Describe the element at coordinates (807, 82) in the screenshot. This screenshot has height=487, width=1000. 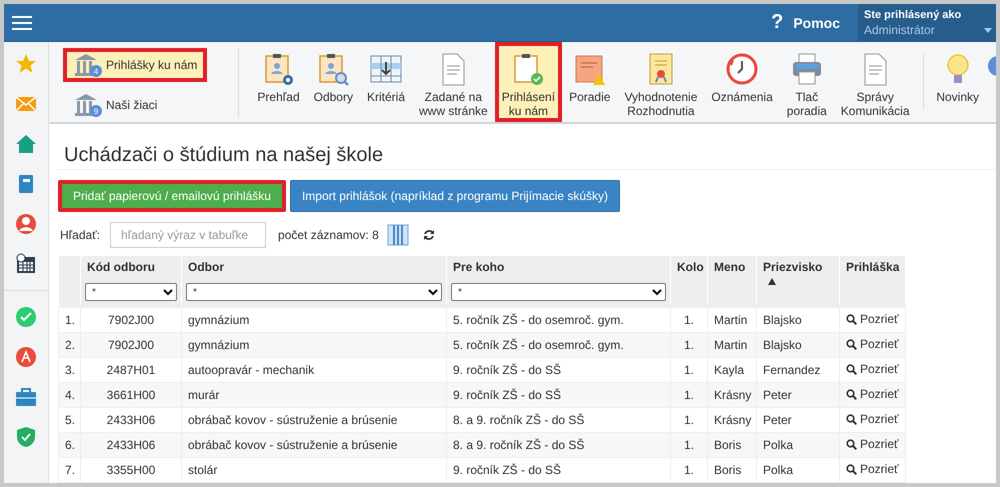
I see `toolbar-button: Tlač poradia` at that location.